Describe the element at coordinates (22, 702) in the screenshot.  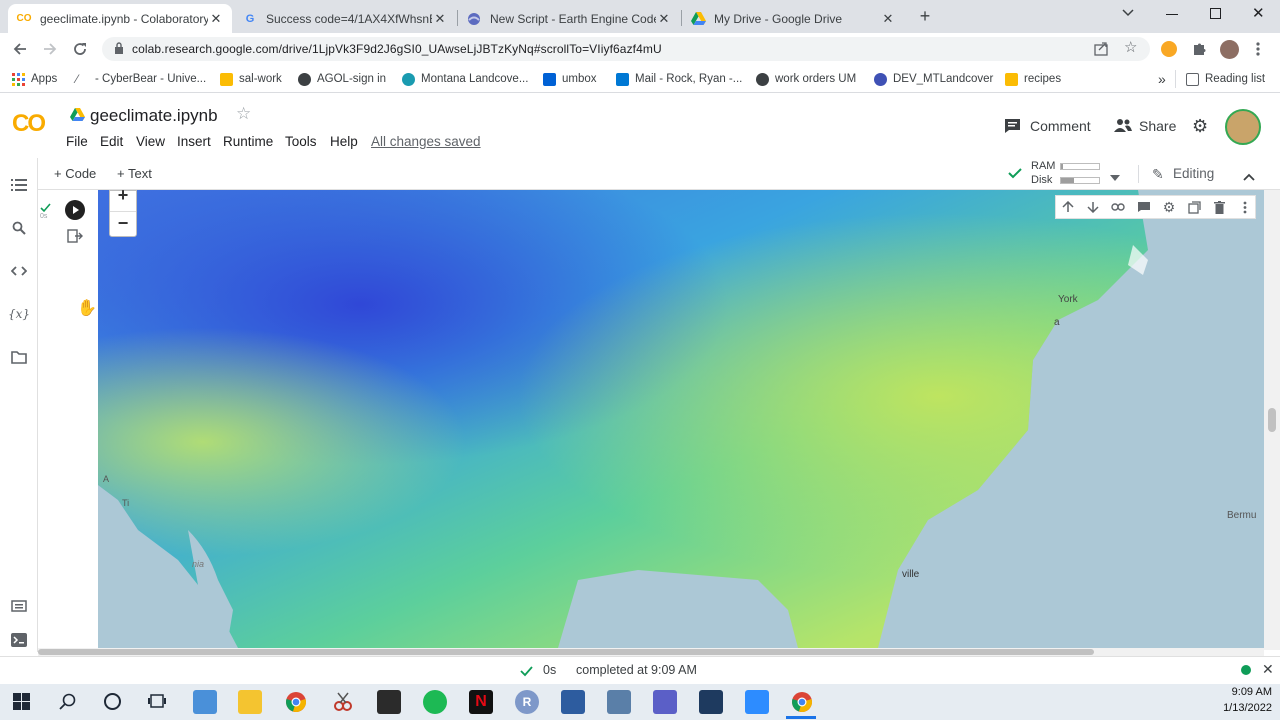
I see `windows-start-icon` at that location.